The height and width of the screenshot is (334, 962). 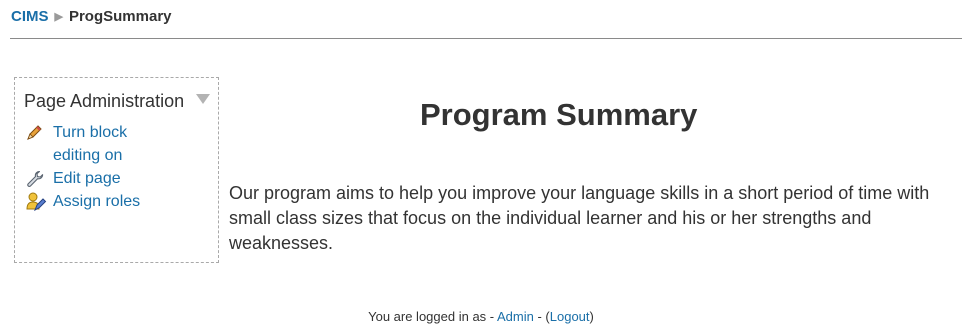 What do you see at coordinates (39, 178) in the screenshot?
I see `wrench-icon` at bounding box center [39, 178].